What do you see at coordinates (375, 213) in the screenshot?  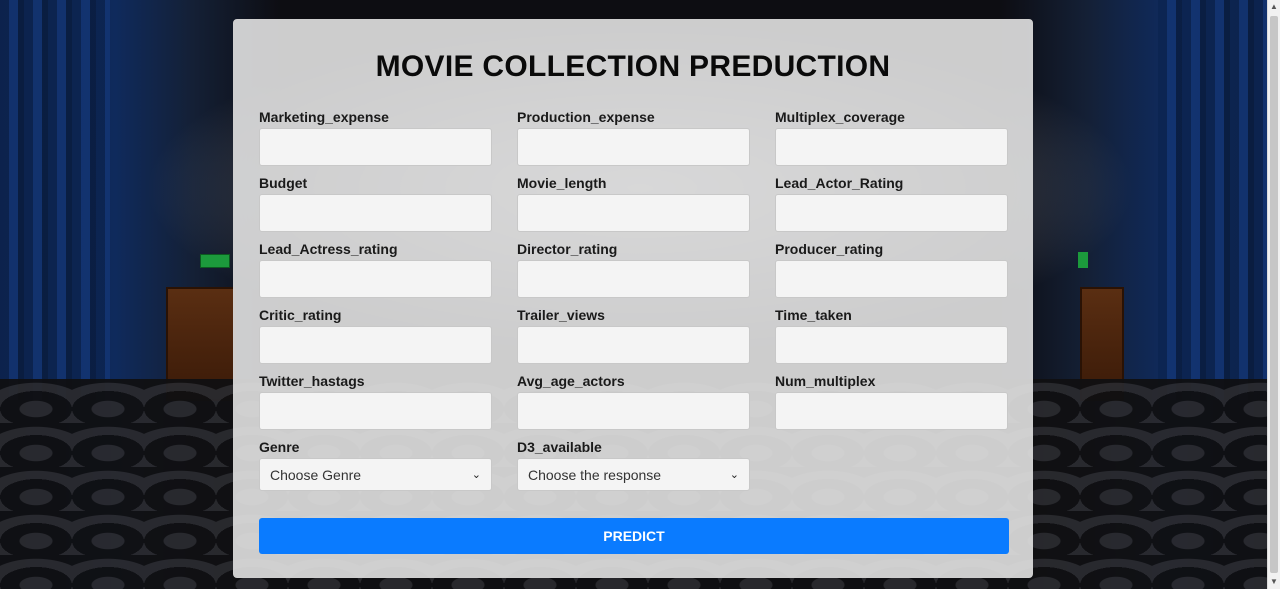 I see `budget-input` at bounding box center [375, 213].